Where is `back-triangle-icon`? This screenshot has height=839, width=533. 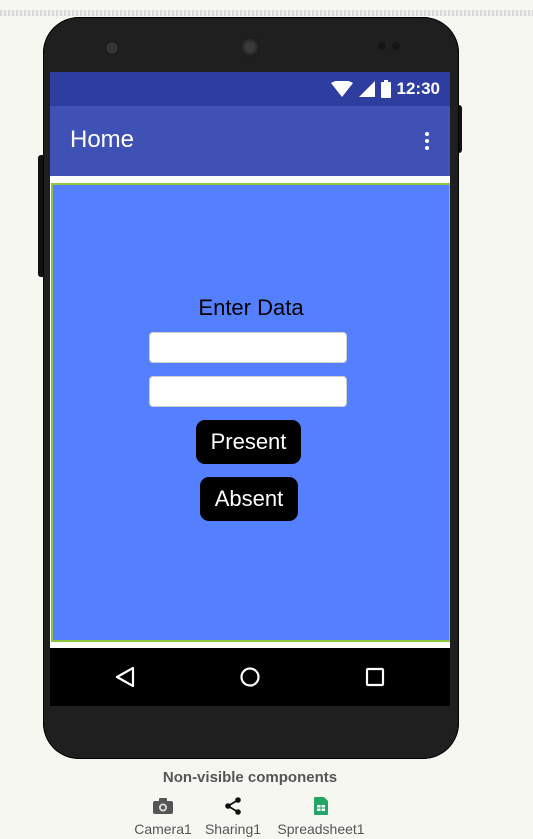
back-triangle-icon is located at coordinates (125, 677).